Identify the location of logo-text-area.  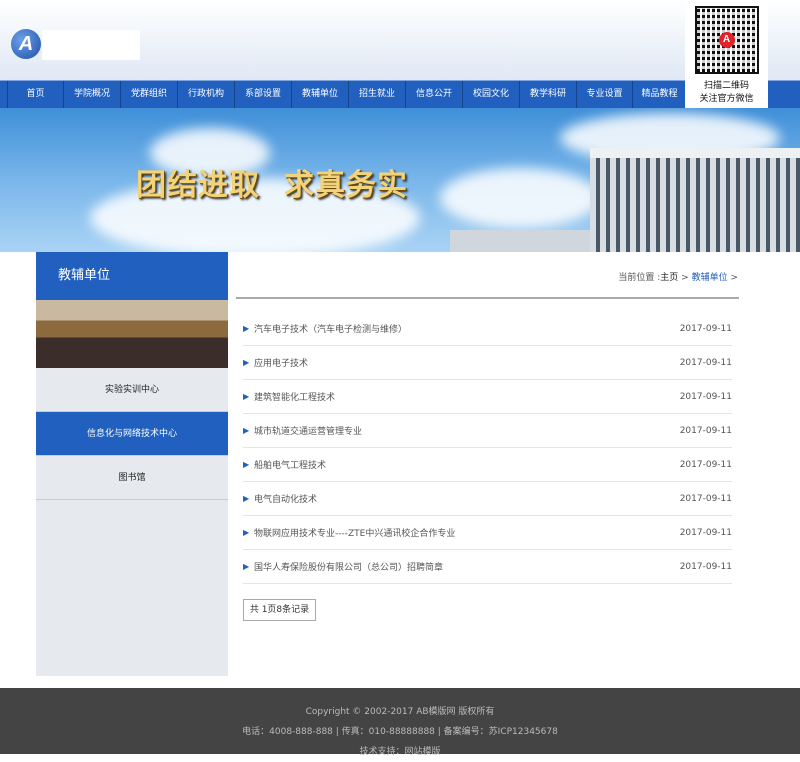
(91, 45).